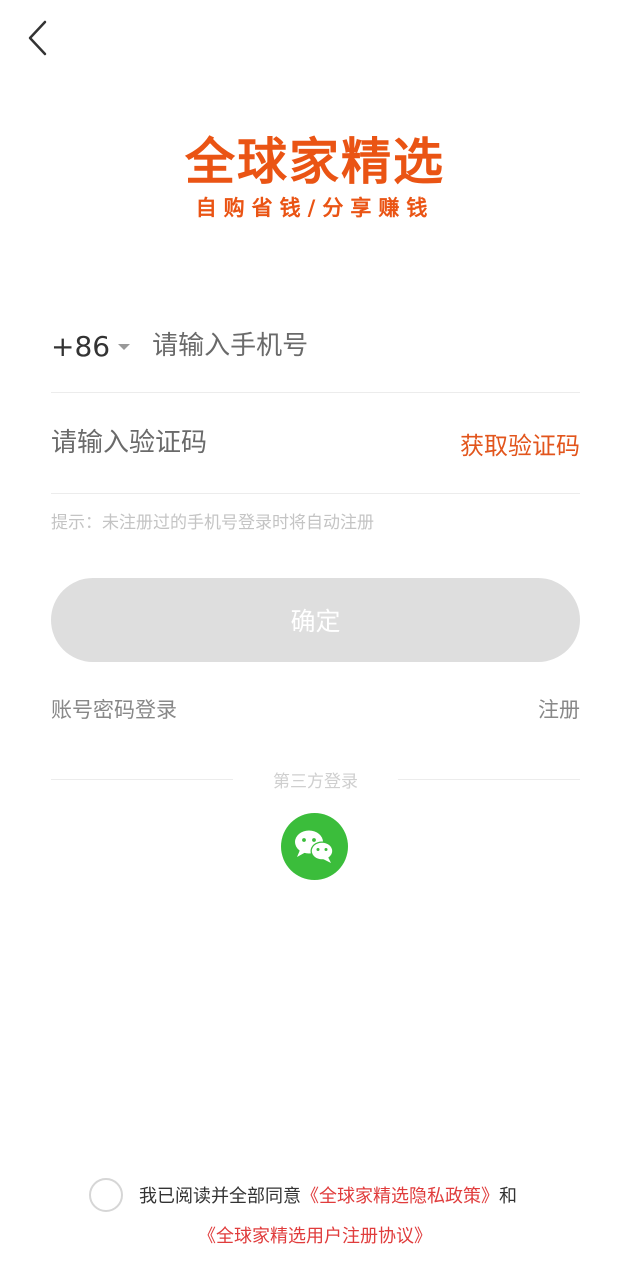 The image size is (630, 1280). Describe the element at coordinates (400, 1196) in the screenshot. I see `privacy-policy-link: 《全球家精选隐私政策》` at that location.